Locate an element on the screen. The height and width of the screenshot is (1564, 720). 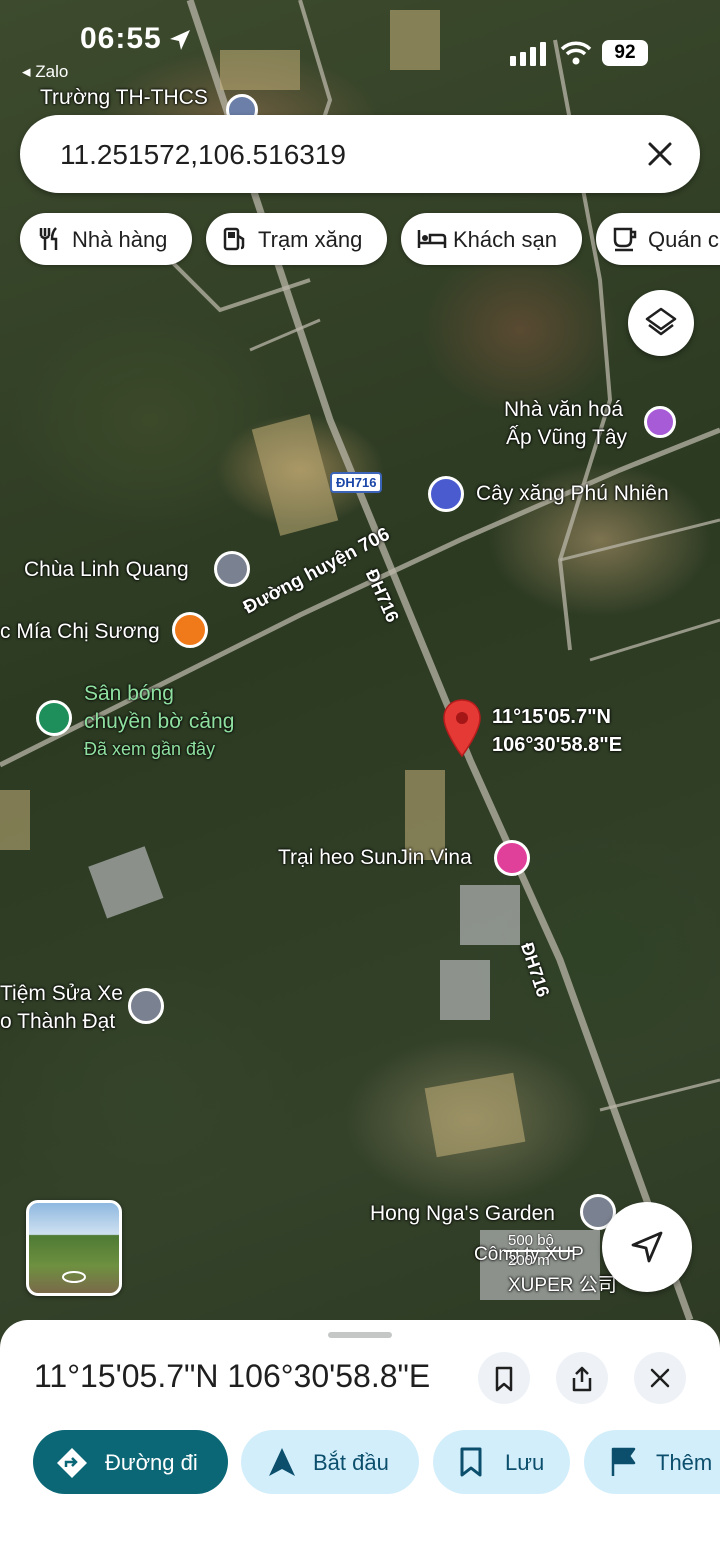
close-sheet-button is located at coordinates (660, 1378).